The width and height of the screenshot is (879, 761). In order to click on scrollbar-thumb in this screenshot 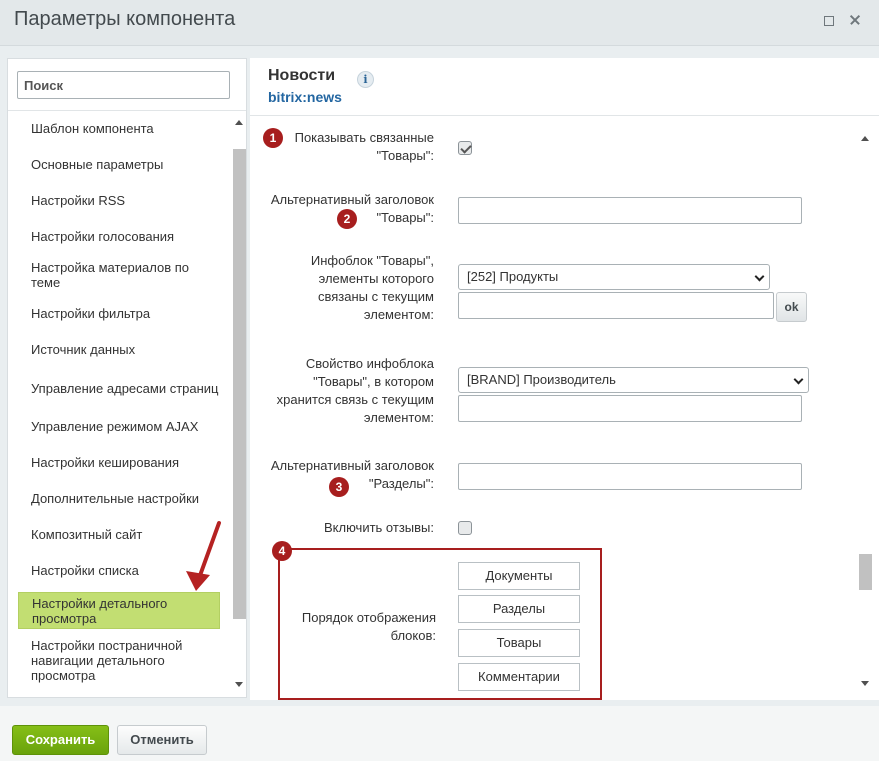, I will do `click(865, 572)`.